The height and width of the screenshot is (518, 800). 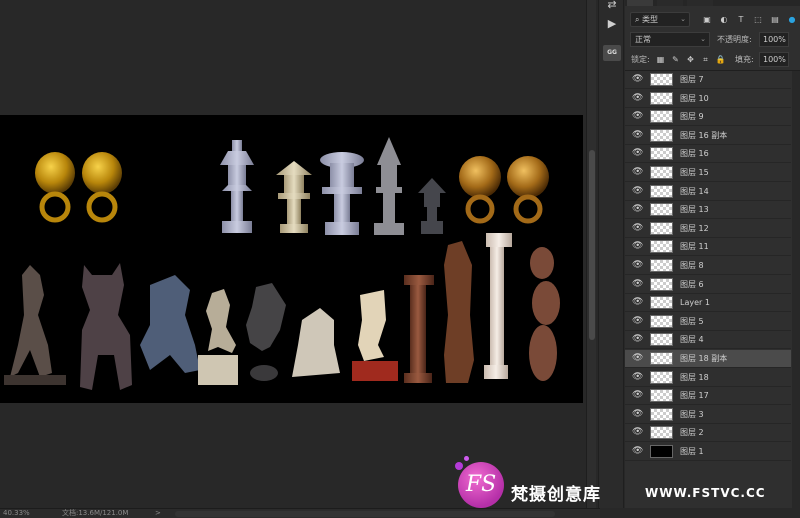 I want to click on lock-all-icon: 🔒, so click(x=720, y=59).